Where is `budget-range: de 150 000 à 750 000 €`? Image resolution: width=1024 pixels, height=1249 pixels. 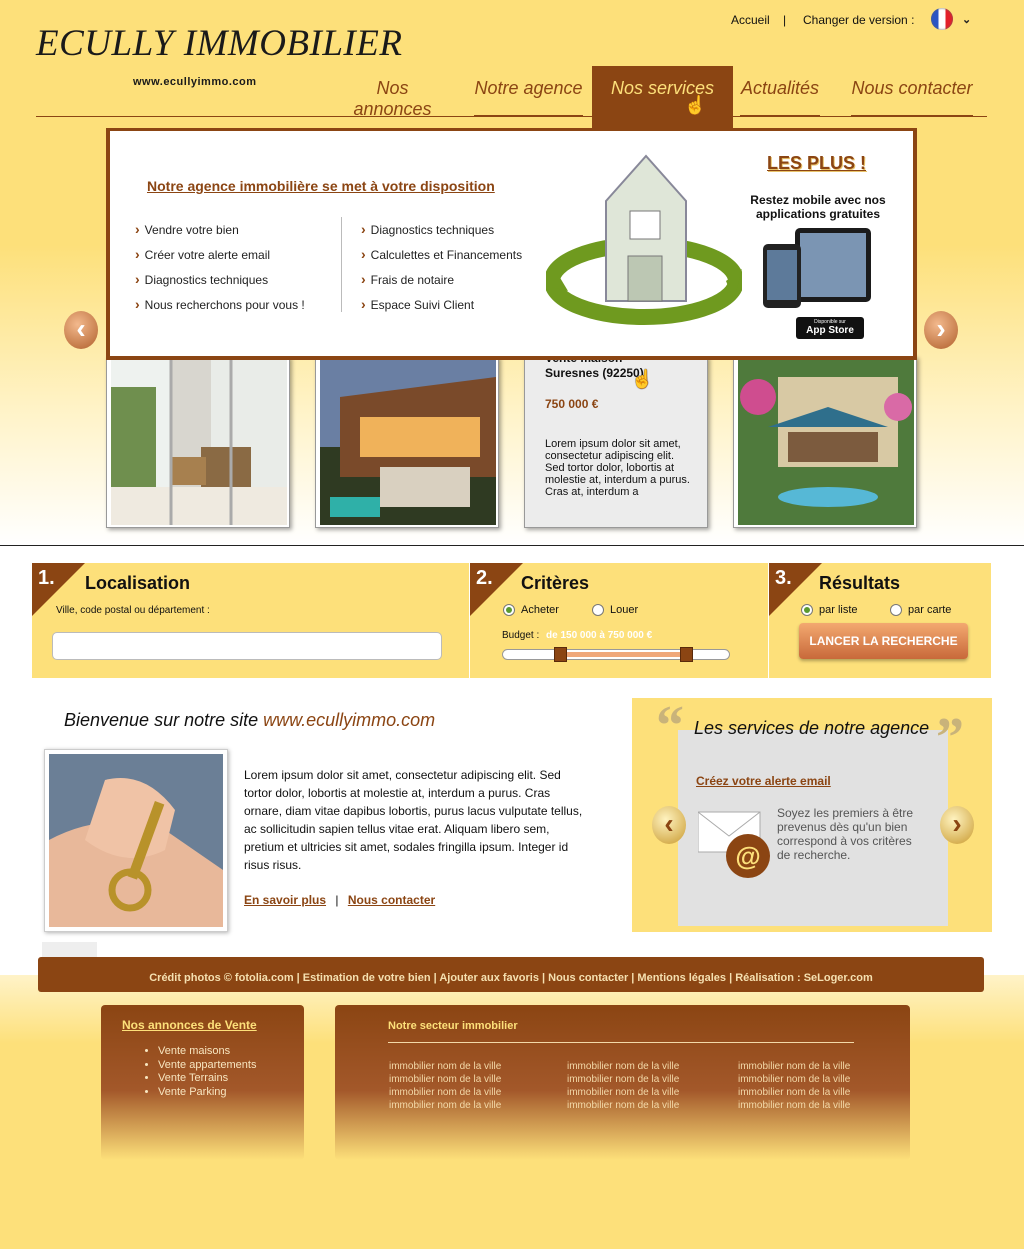 budget-range: de 150 000 à 750 000 € is located at coordinates (599, 635).